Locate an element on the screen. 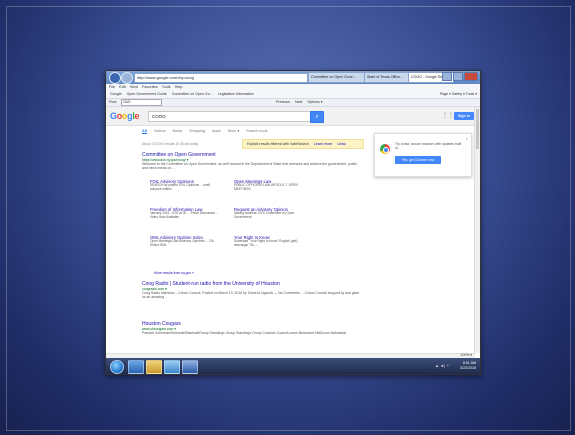 This screenshot has height=435, width=575. logo-letter: G is located at coordinates (113, 116).